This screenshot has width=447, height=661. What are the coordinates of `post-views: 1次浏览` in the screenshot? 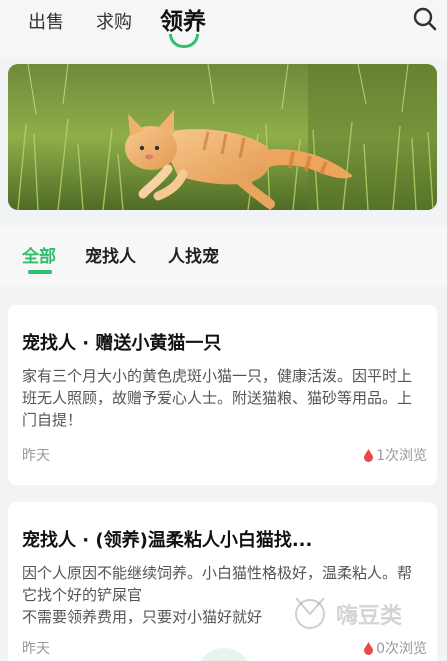 It's located at (395, 455).